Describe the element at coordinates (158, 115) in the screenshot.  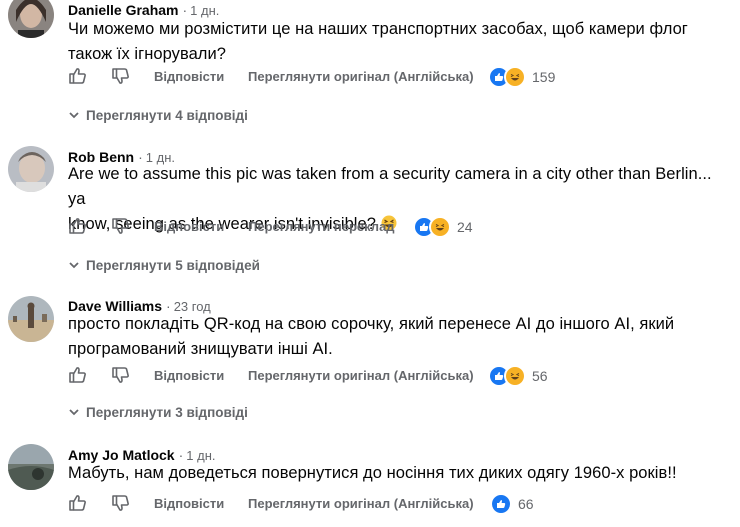
I see `view-replies-button: Переглянути 4 відповіді` at that location.